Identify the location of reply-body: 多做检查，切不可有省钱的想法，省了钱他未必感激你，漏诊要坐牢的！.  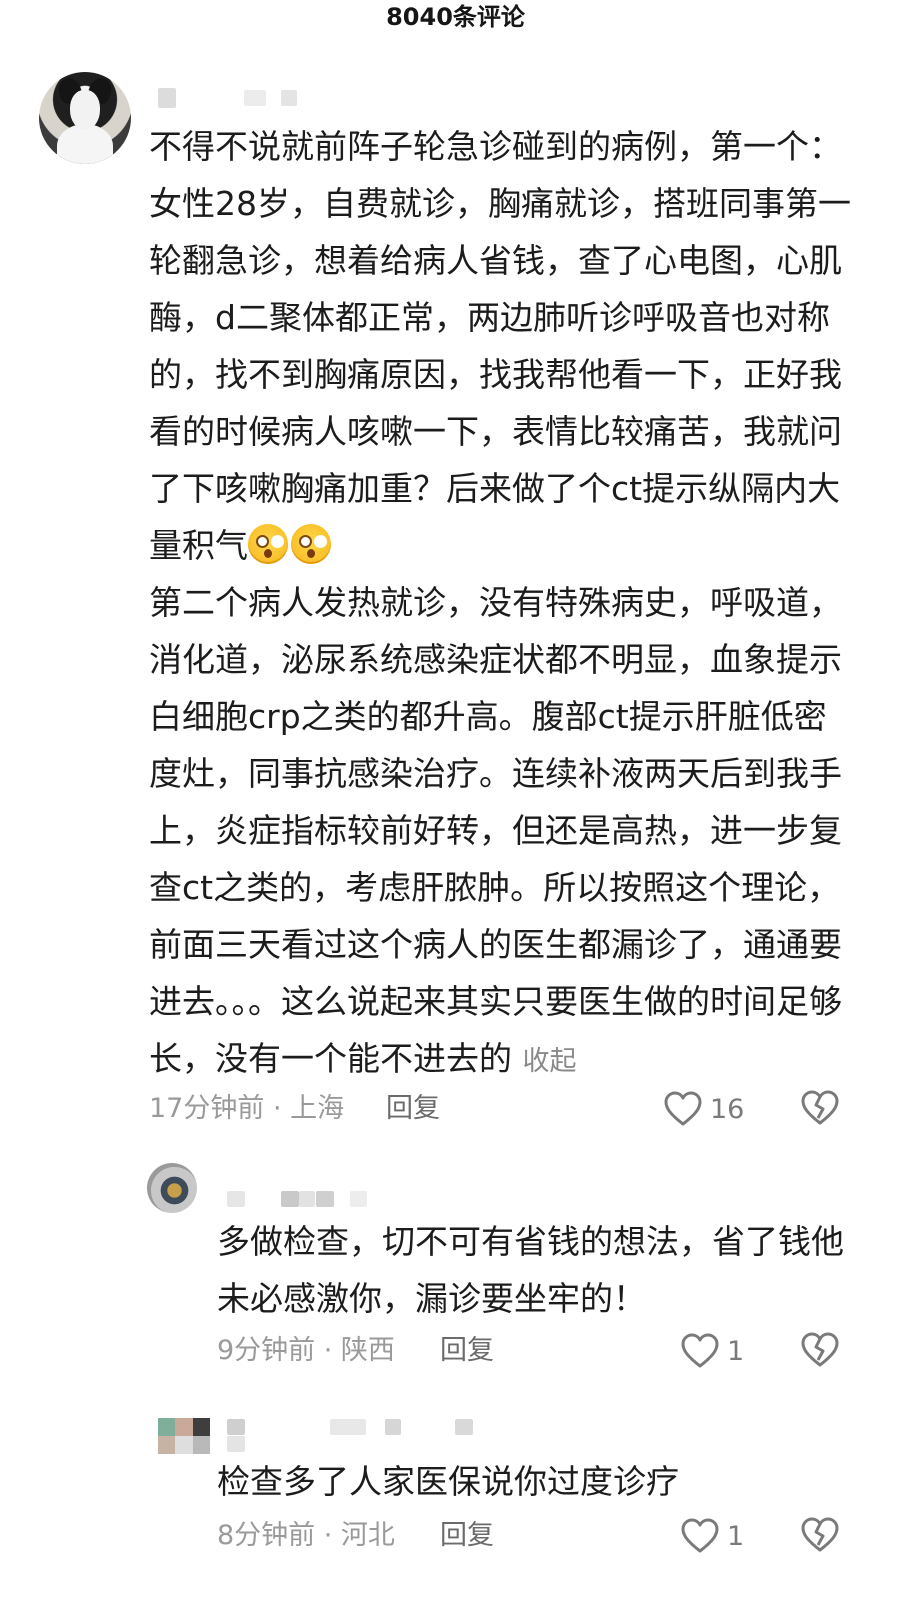
(530, 1270).